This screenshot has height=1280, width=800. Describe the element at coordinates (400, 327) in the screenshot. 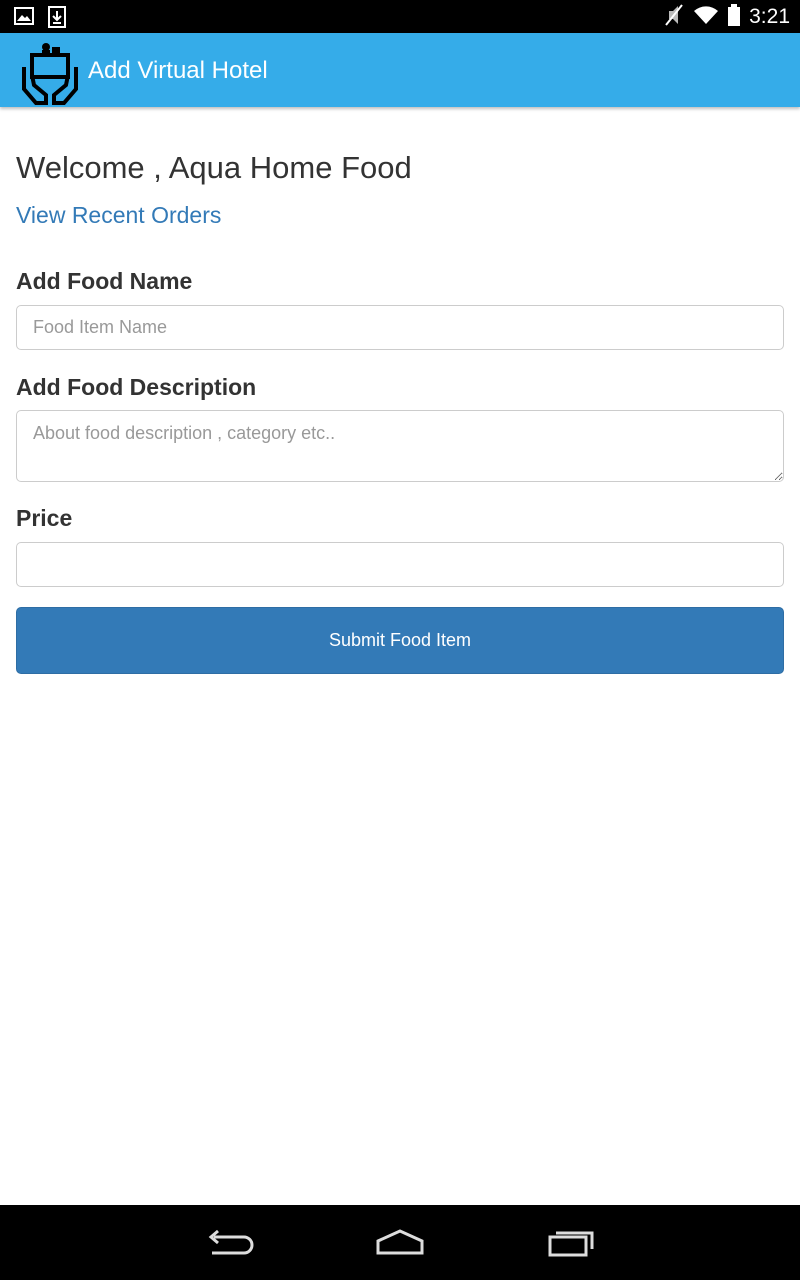

I see `food-name-input` at that location.